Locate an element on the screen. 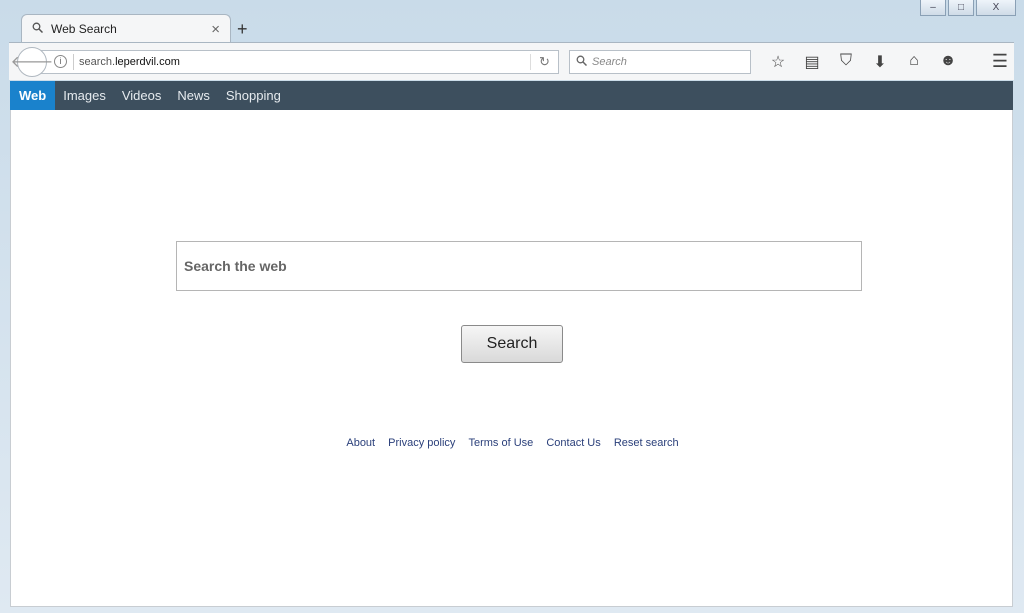 This screenshot has width=1024, height=613. nav-web: Web is located at coordinates (33, 95).